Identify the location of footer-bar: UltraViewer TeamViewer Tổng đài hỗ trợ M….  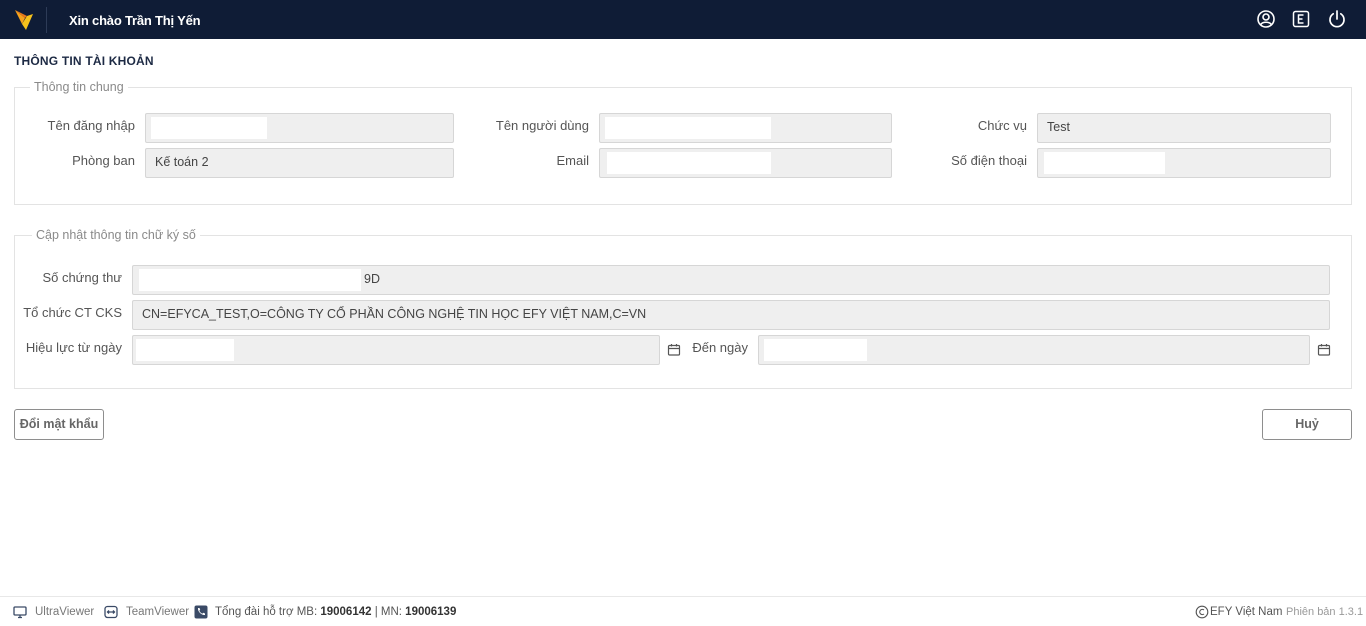
(683, 611).